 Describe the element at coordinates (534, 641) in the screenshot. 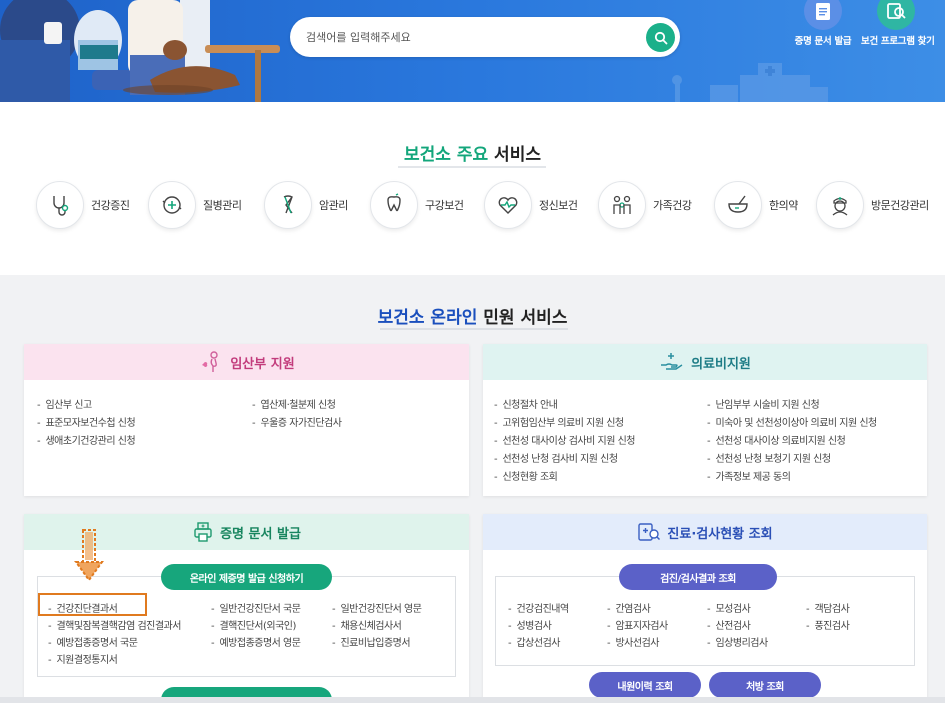

I see `list-item: - 갑상선검사` at that location.